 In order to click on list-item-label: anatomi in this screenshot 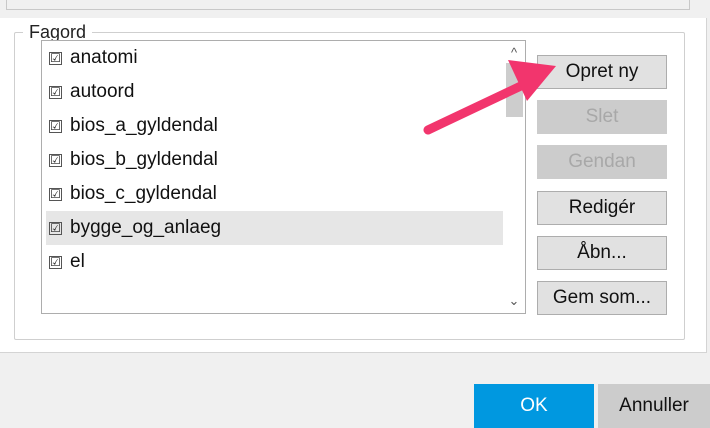, I will do `click(104, 57)`.